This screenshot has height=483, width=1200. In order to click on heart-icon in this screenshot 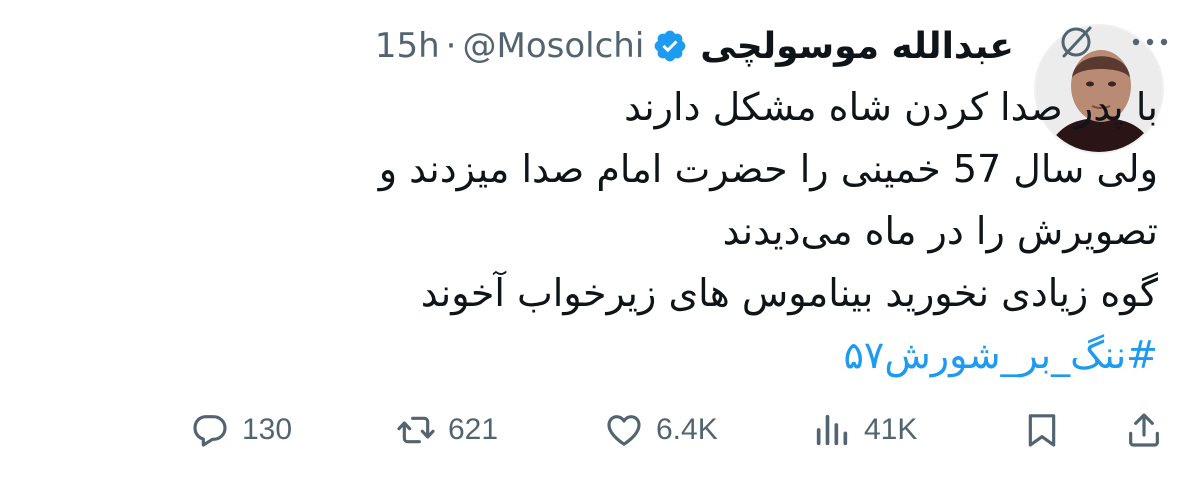, I will do `click(624, 430)`.